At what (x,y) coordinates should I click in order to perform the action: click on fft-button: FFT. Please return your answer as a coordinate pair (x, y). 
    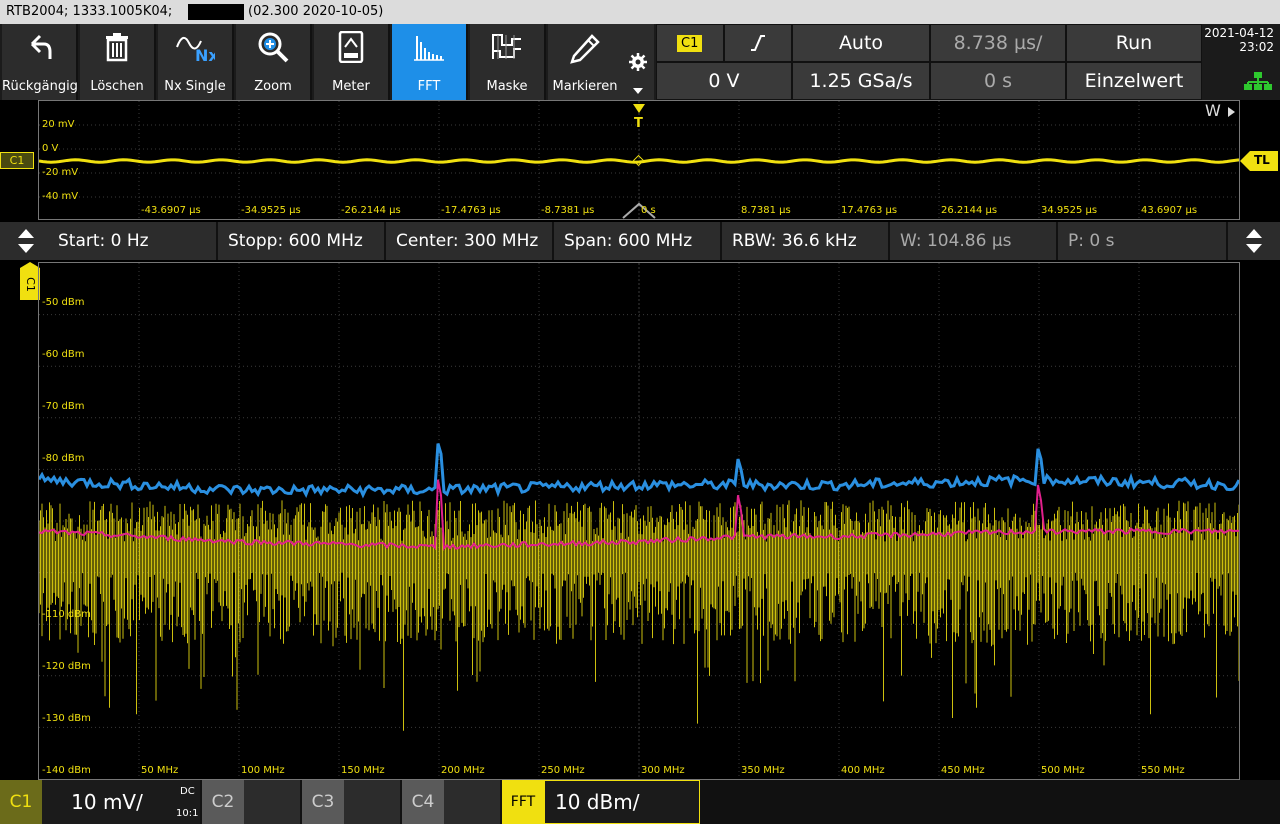
    Looking at the image, I should click on (430, 62).